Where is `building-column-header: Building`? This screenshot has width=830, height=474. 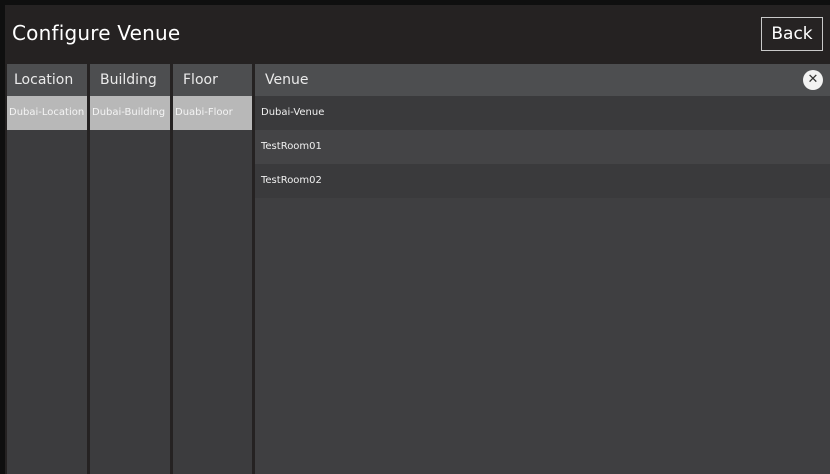 building-column-header: Building is located at coordinates (130, 80).